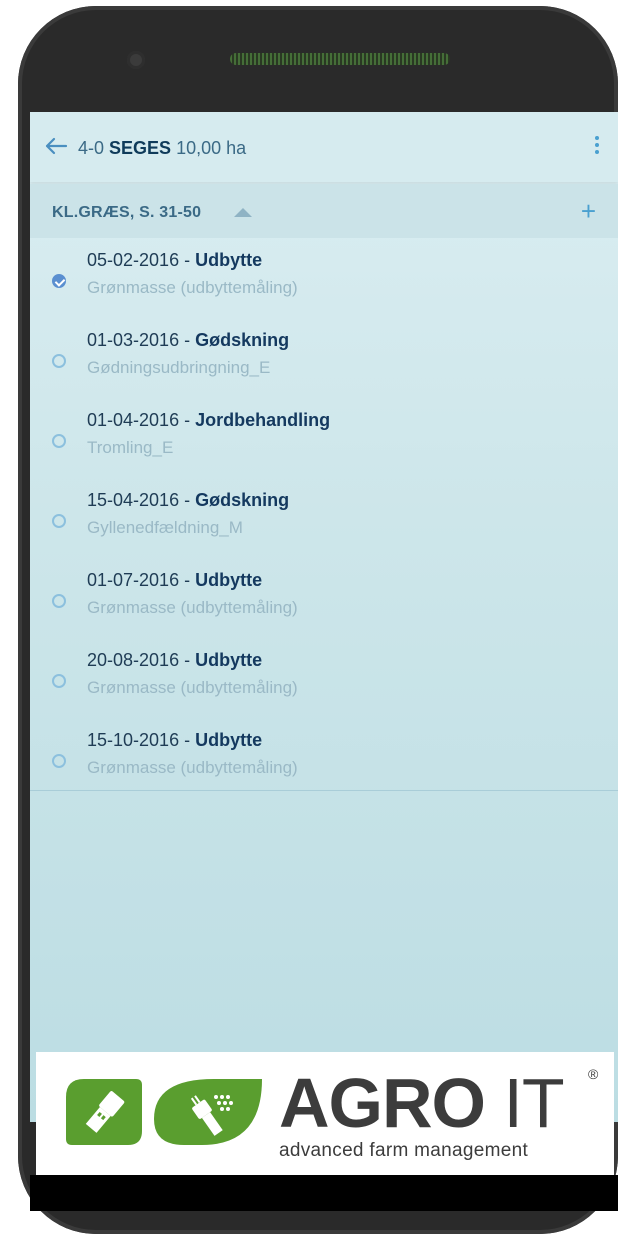  Describe the element at coordinates (340, 59) in the screenshot. I see `earpiece-speaker` at that location.